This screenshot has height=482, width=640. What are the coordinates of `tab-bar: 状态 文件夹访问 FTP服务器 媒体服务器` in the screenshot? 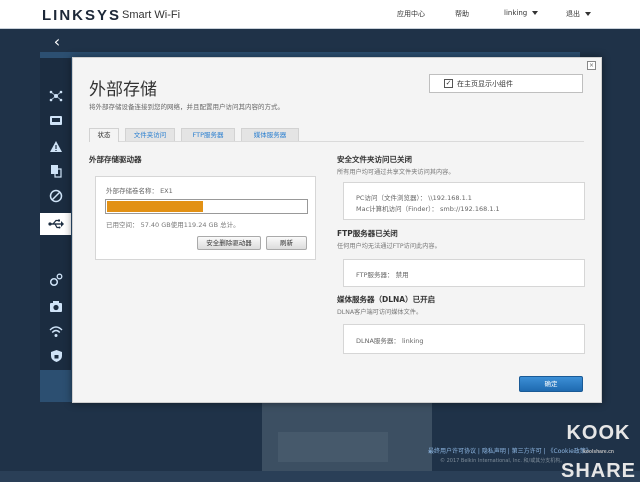 It's located at (336, 135).